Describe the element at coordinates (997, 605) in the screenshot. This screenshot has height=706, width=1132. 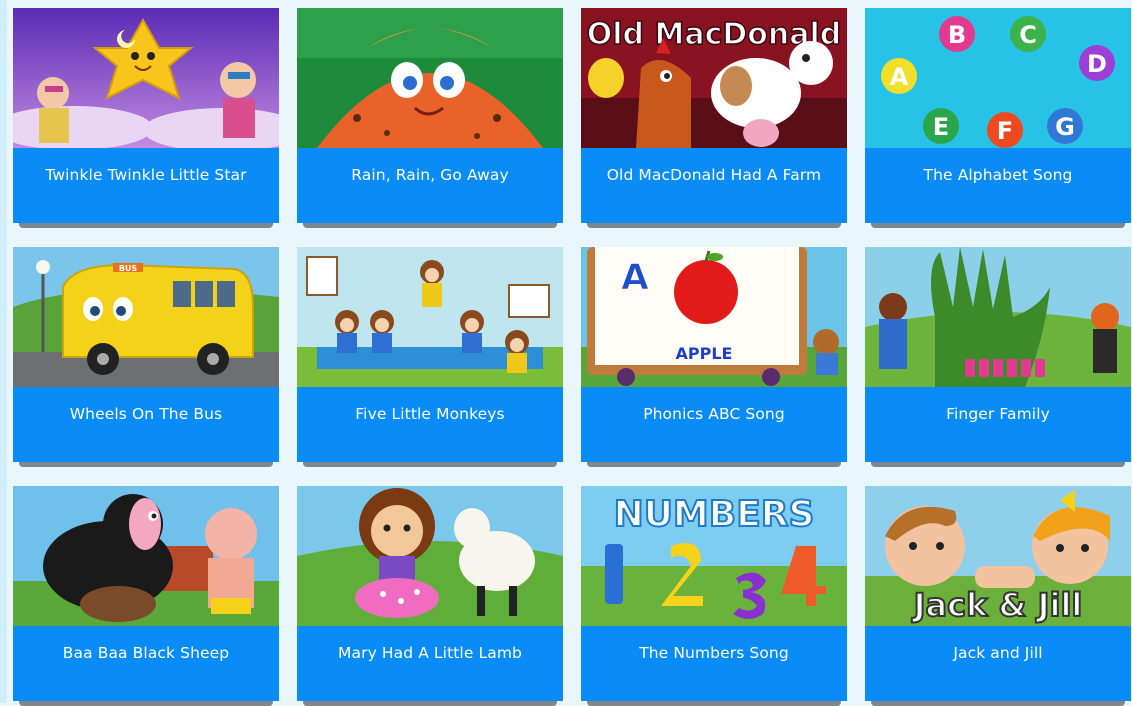
I see `thumbnail-text: Jack & Jill` at that location.